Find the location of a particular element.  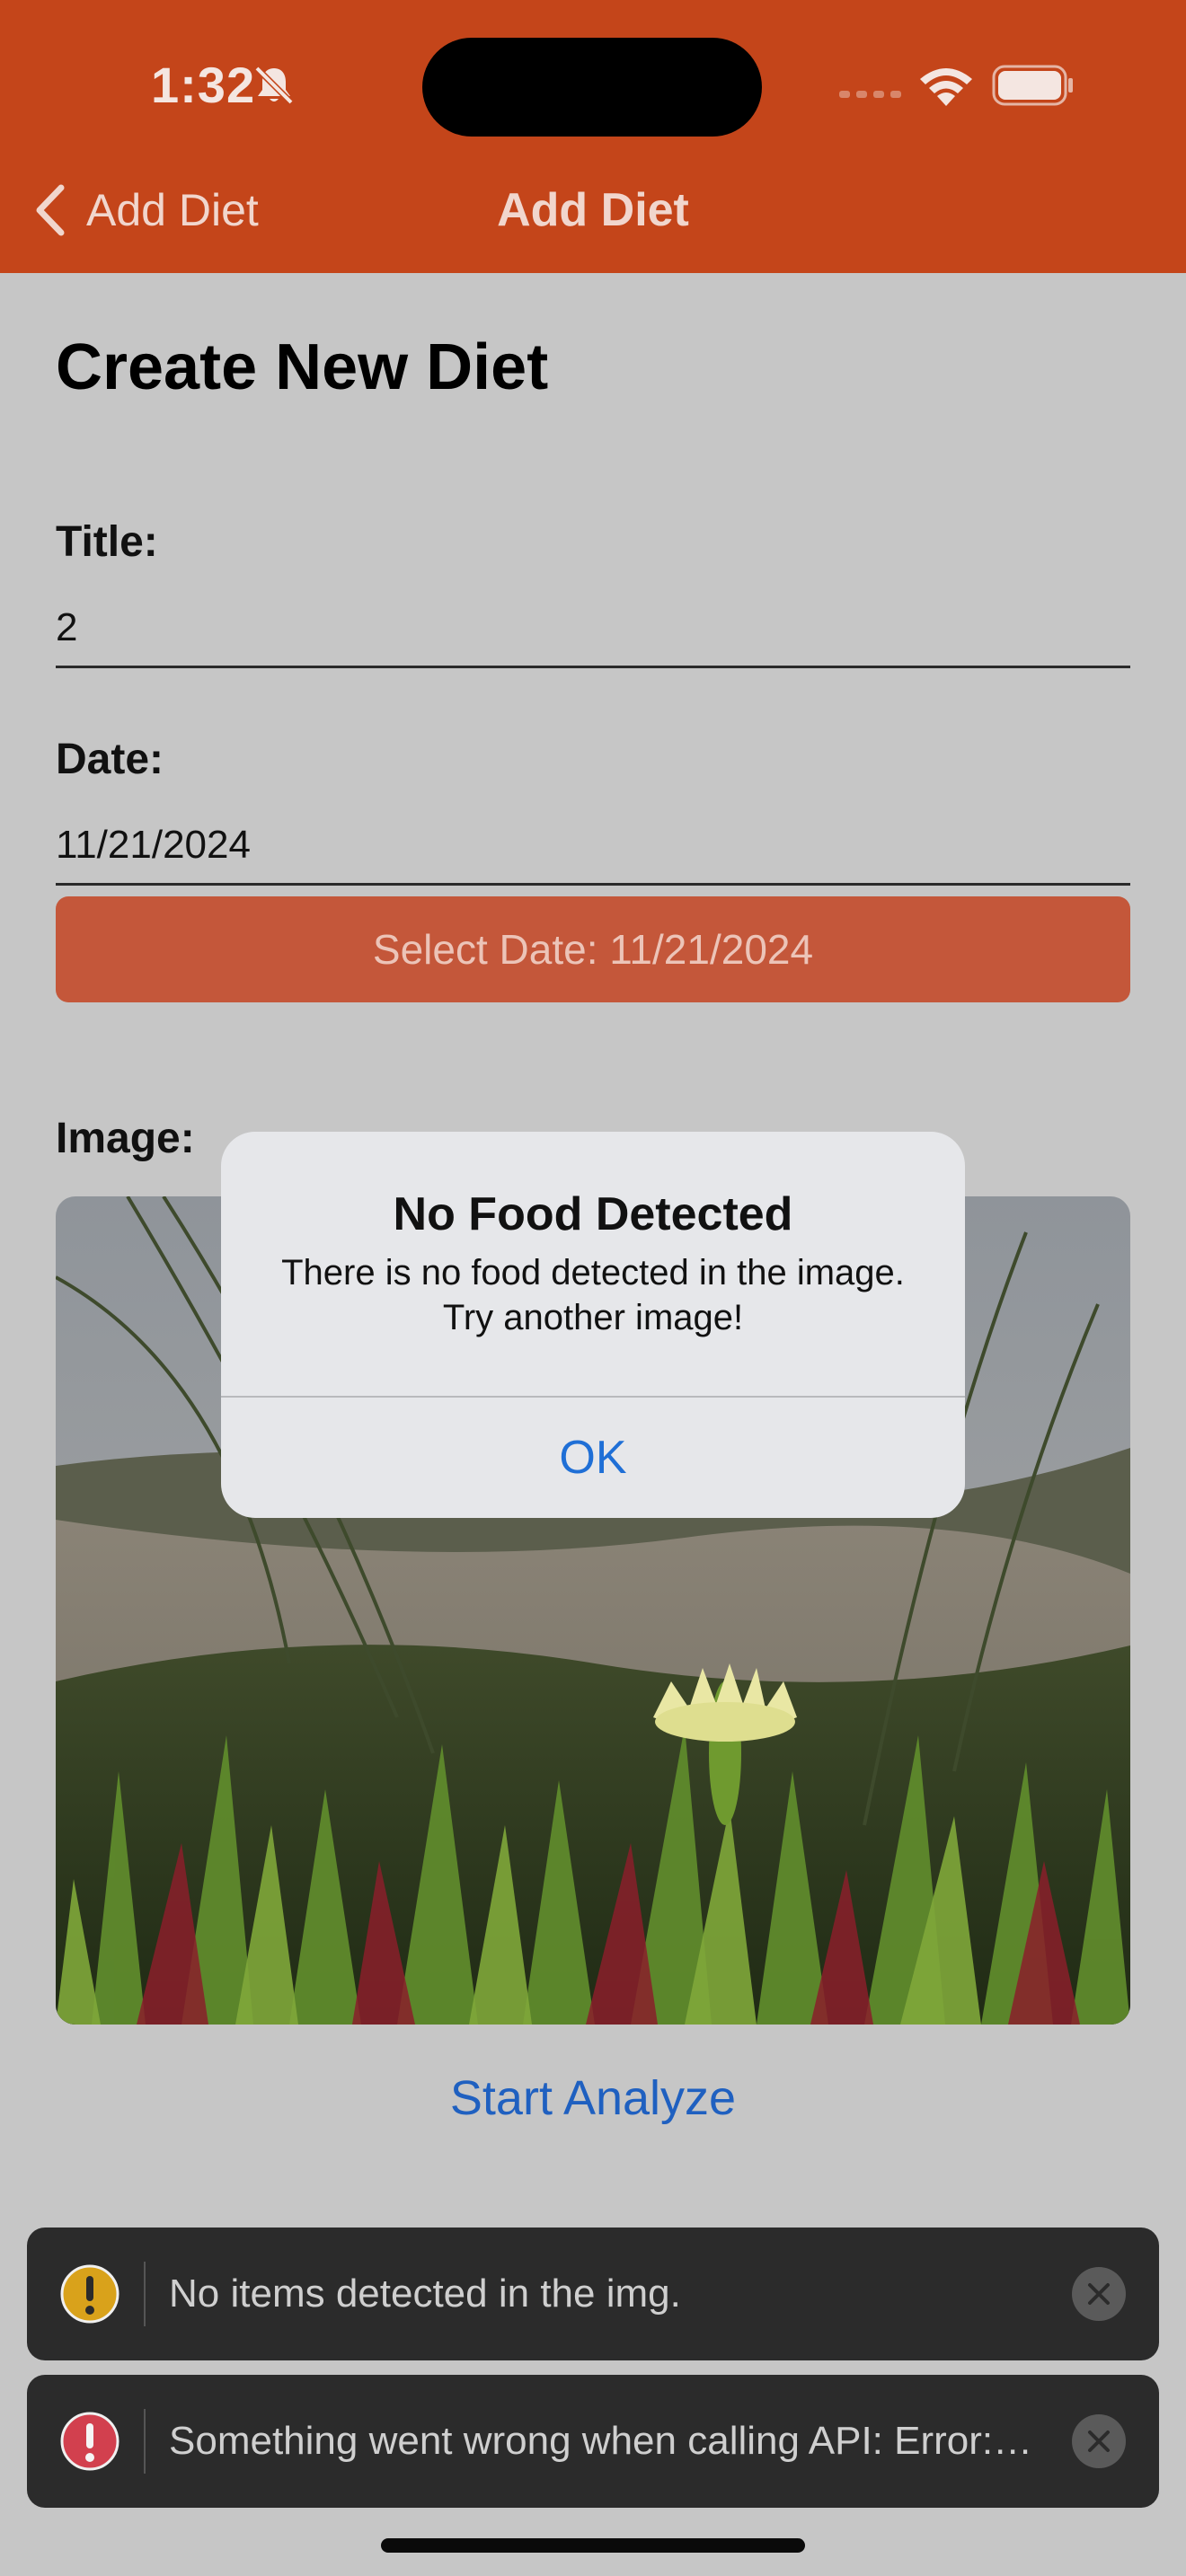

warning-toast: No items detected in the img. is located at coordinates (593, 2294).